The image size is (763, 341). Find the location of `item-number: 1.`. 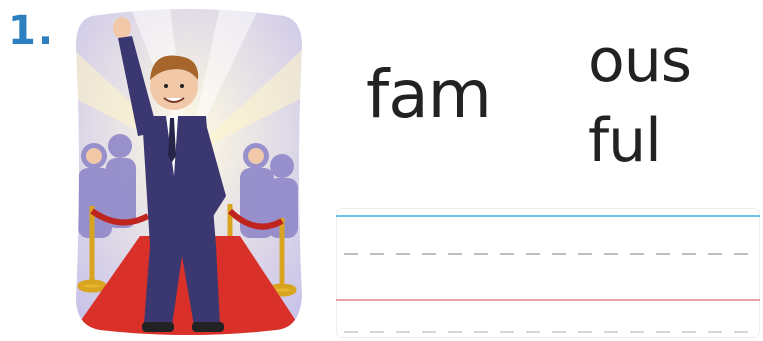

item-number: 1. is located at coordinates (32, 31).